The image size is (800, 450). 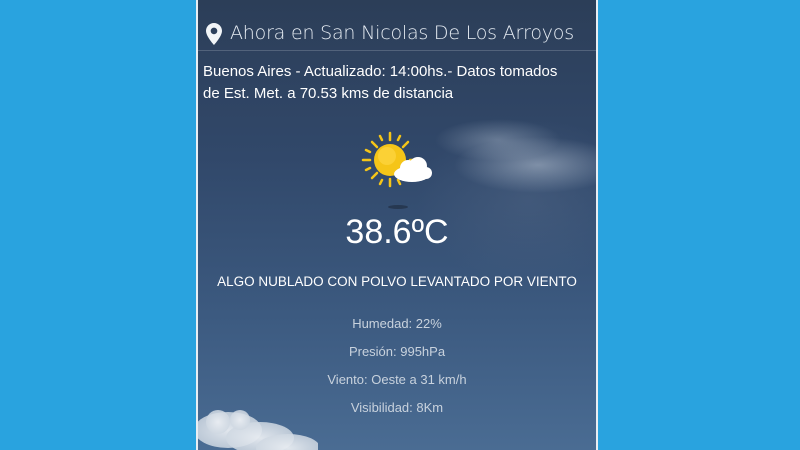 What do you see at coordinates (258, 430) in the screenshot?
I see `background-cloud` at bounding box center [258, 430].